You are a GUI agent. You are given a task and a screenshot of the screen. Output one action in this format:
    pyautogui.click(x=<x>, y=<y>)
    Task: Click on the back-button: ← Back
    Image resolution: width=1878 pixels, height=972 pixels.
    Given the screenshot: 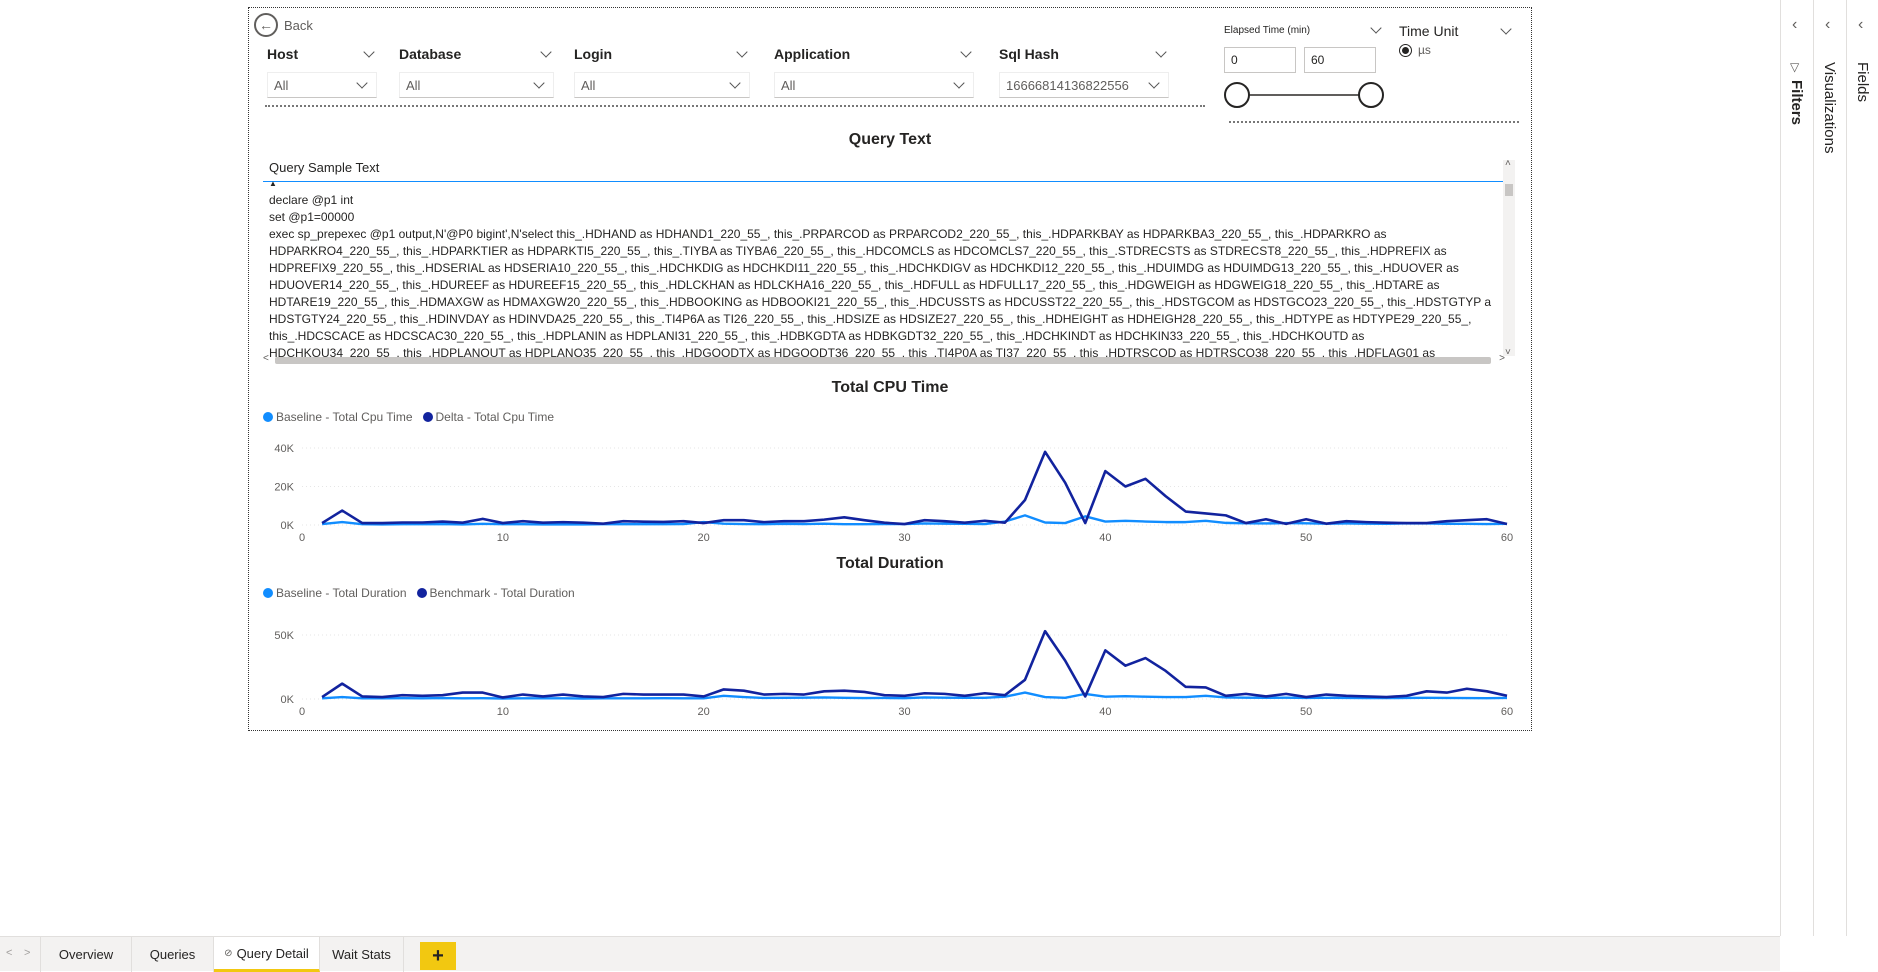 What is the action you would take?
    pyautogui.click(x=283, y=25)
    